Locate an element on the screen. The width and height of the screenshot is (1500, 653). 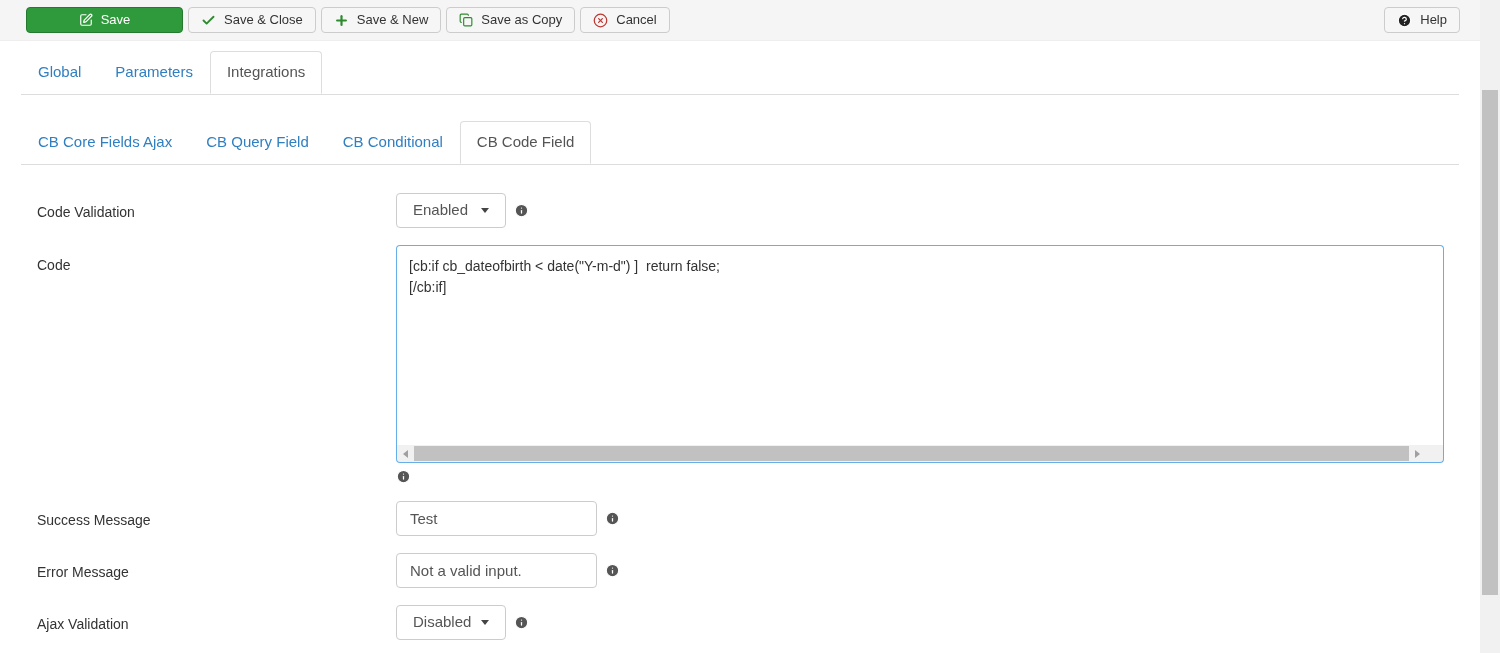
dropdown: Disabled is located at coordinates (451, 622).